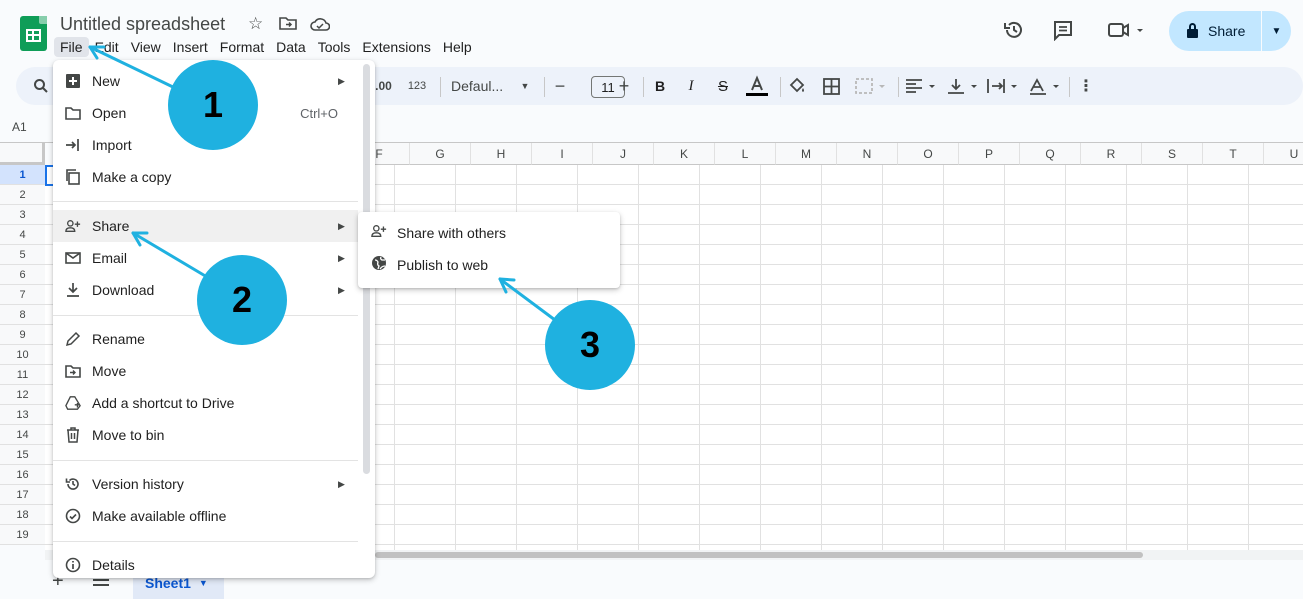 The height and width of the screenshot is (599, 1303). Describe the element at coordinates (590, 345) in the screenshot. I see `annotation-step-3: 3` at that location.